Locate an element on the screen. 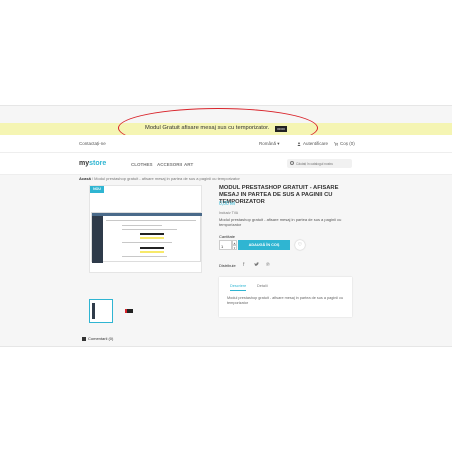 The image size is (452, 452). thumbnail-1-preview is located at coordinates (101, 311).